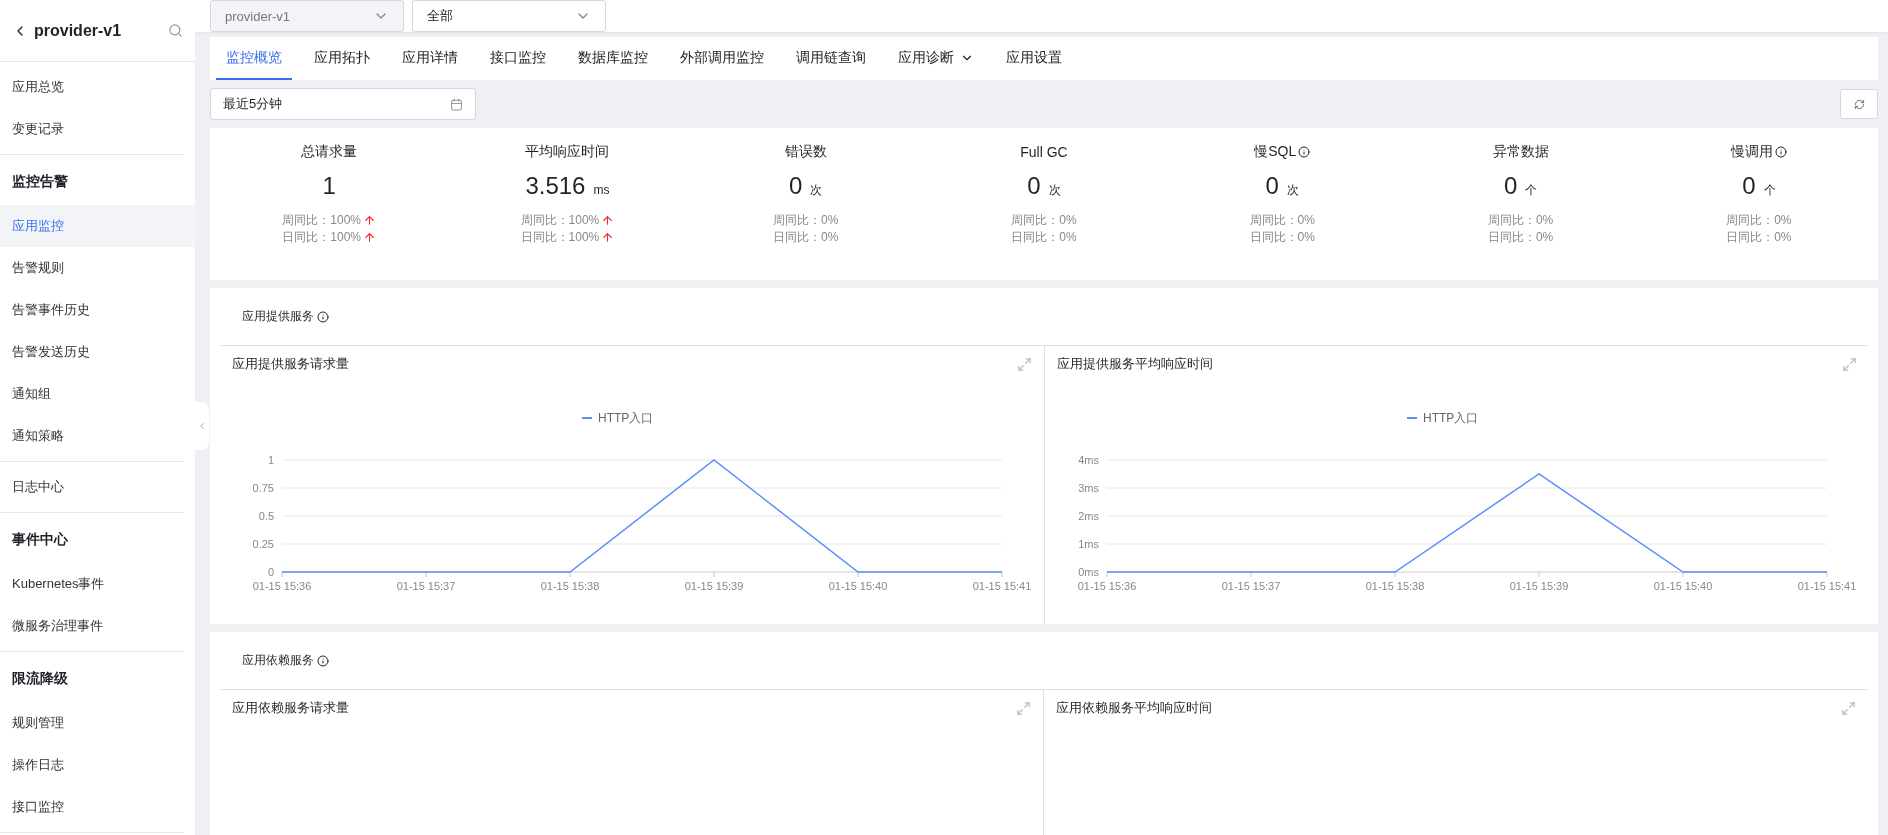 The image size is (1888, 835). Describe the element at coordinates (278, 660) in the screenshot. I see `section-title: 应用依赖服务` at that location.